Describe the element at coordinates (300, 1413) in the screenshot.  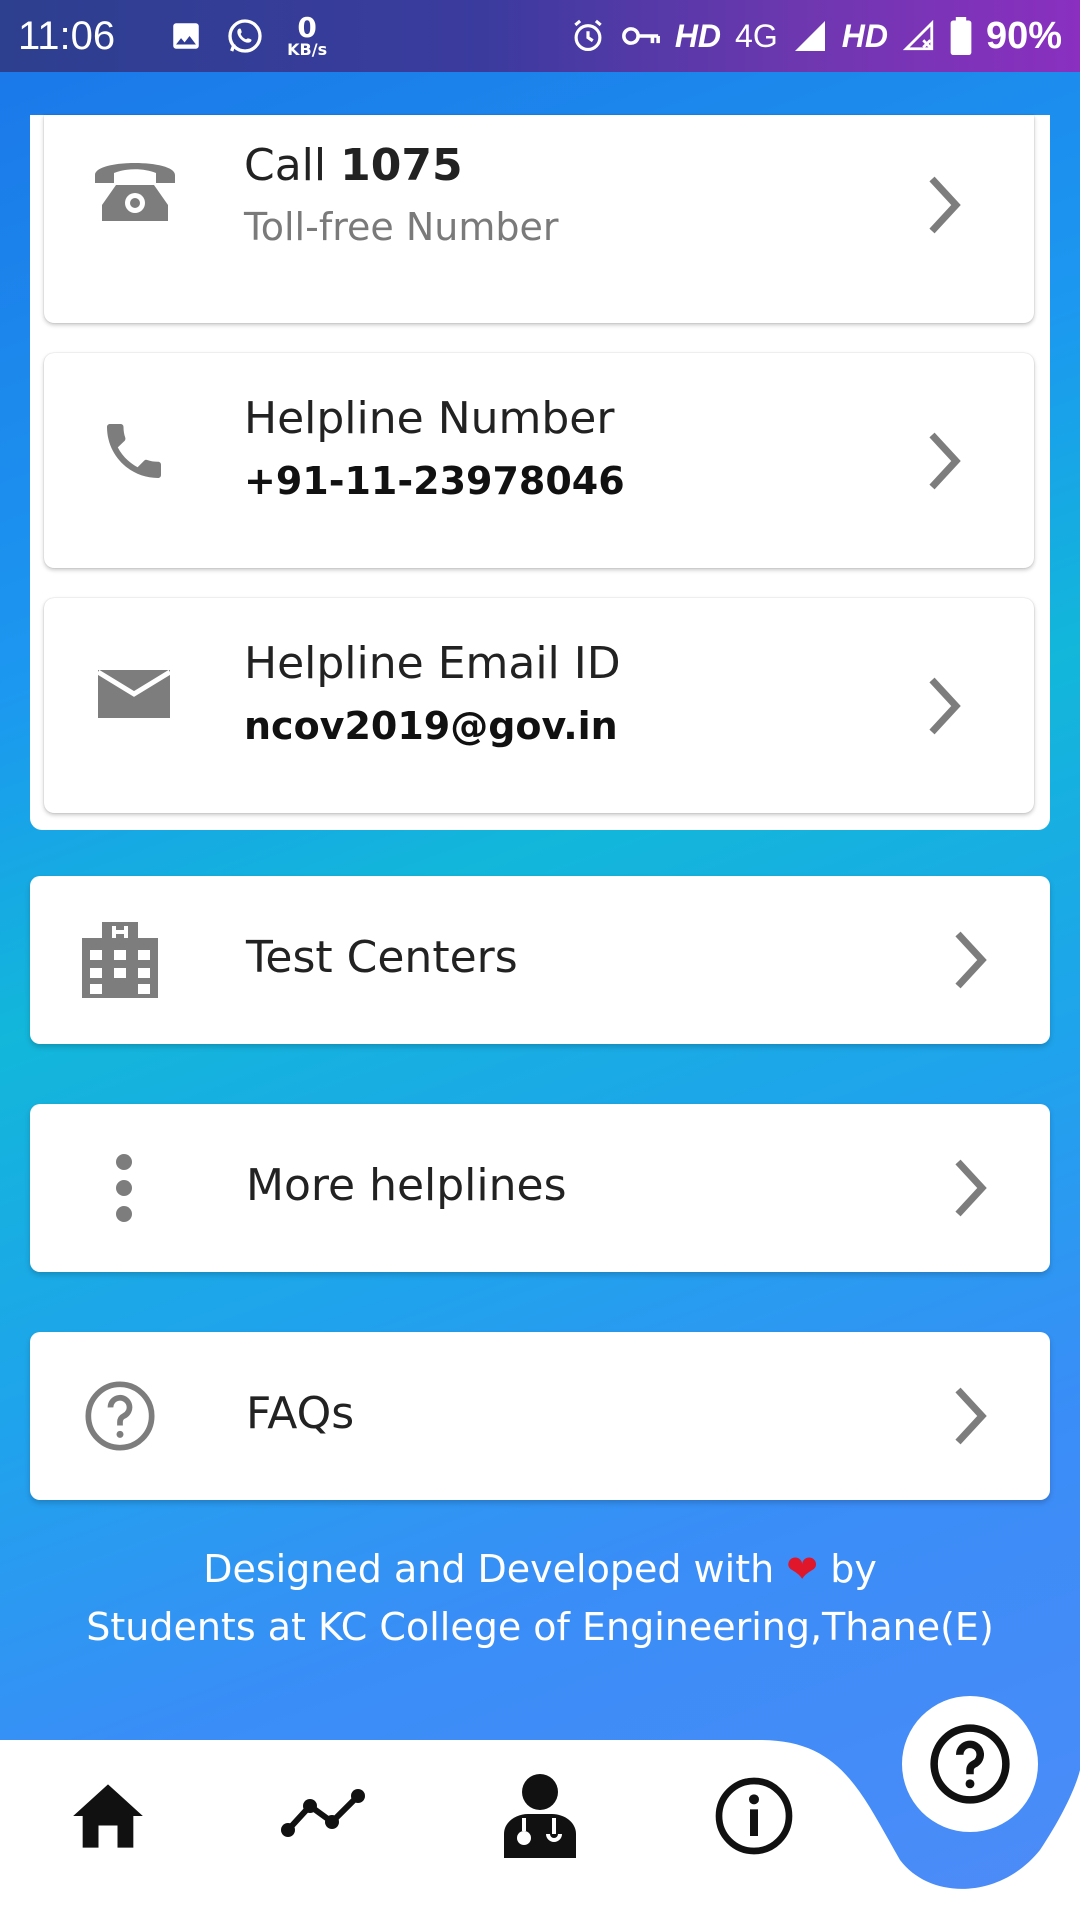
I see `faqs-label: FAQs` at that location.